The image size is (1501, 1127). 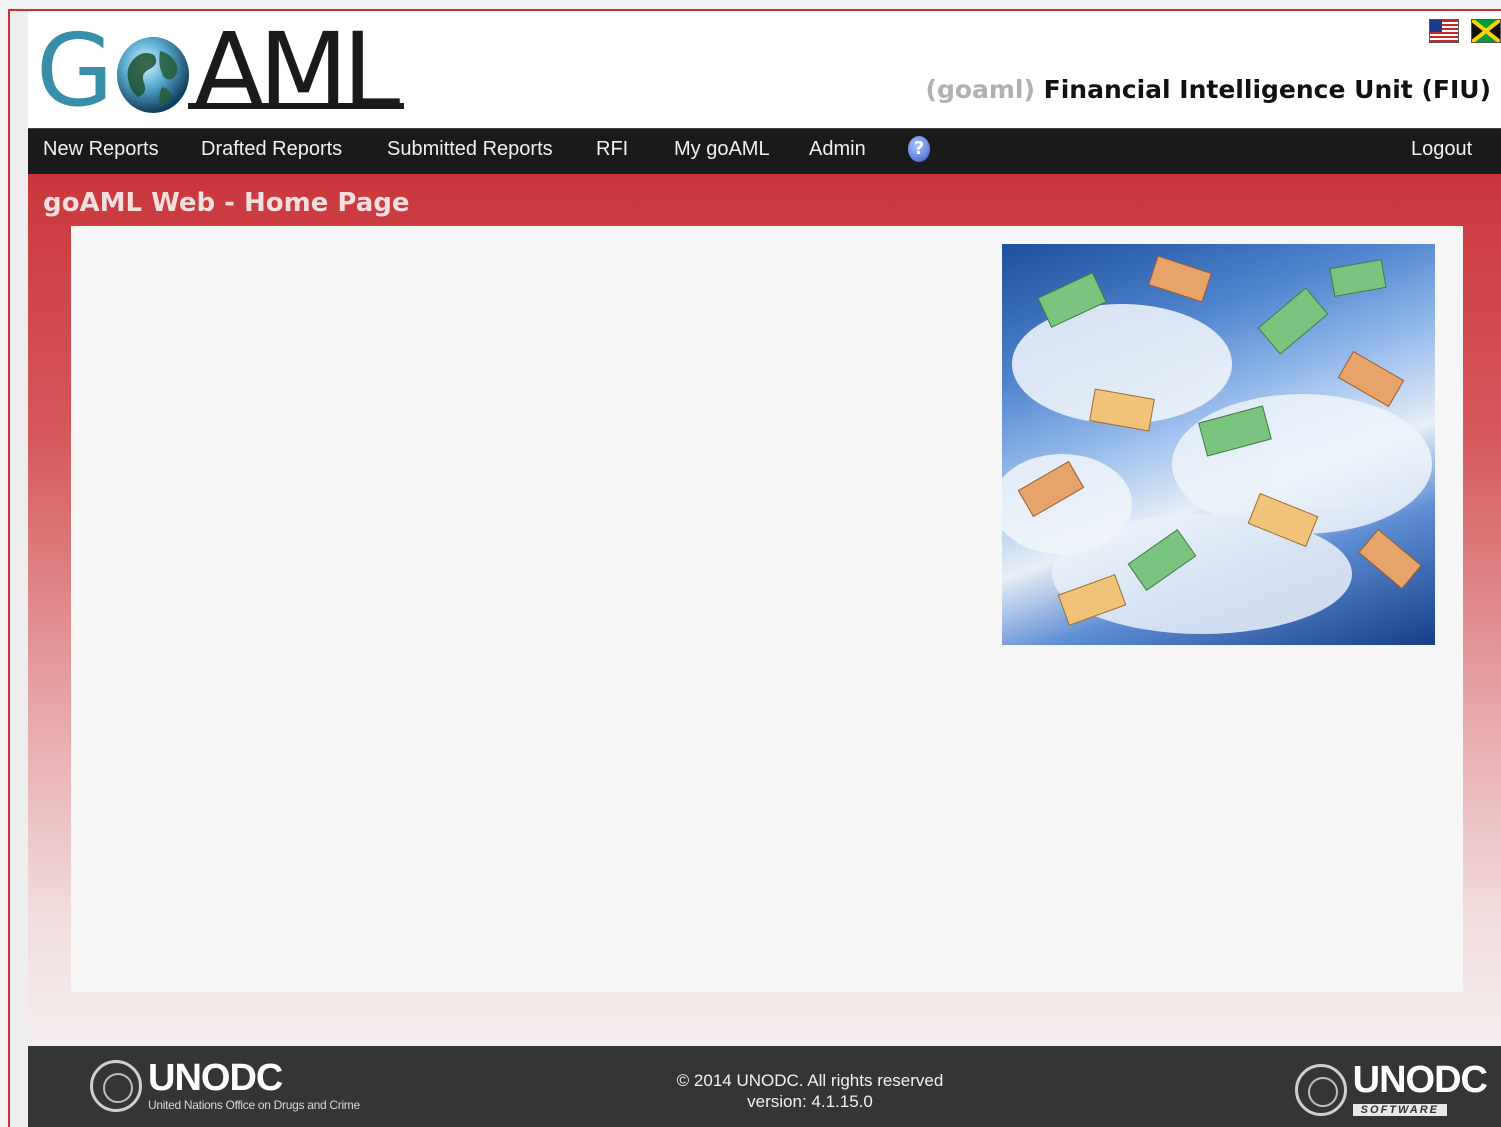 I want to click on unodc-wordmark: UNODC, so click(x=215, y=1078).